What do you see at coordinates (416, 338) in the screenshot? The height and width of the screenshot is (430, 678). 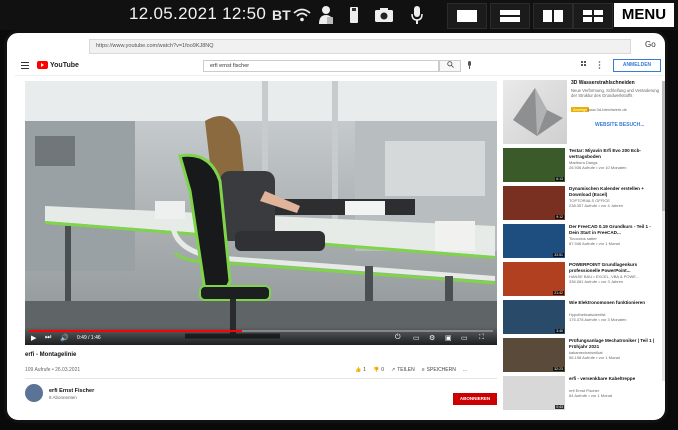 I see `subtitles-icon: ▭` at bounding box center [416, 338].